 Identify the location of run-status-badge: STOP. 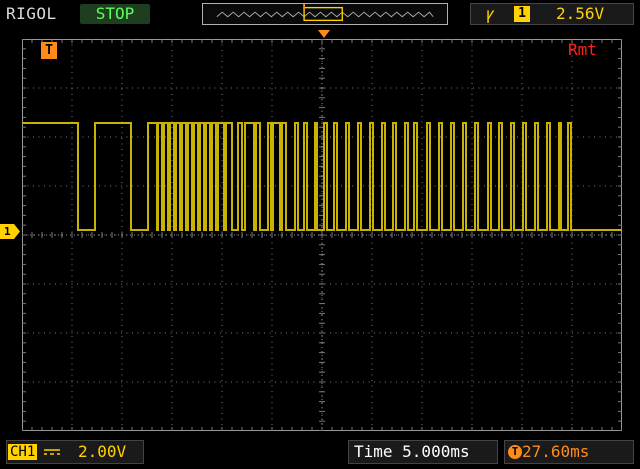
(115, 14).